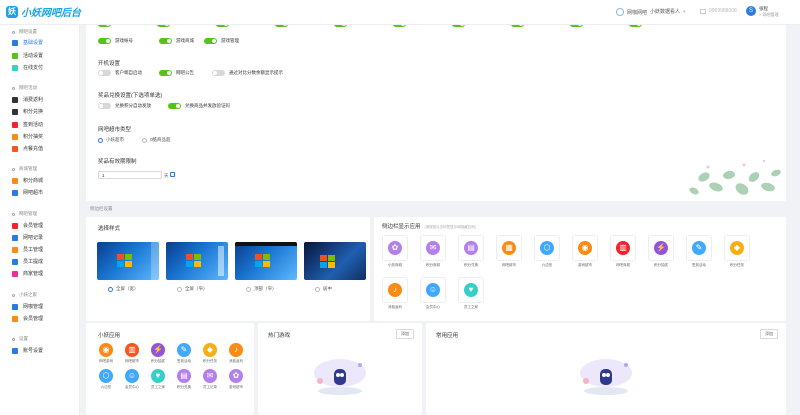 The height and width of the screenshot is (415, 800). I want to click on logo: 妖 小妖网吧后台, so click(43, 11).